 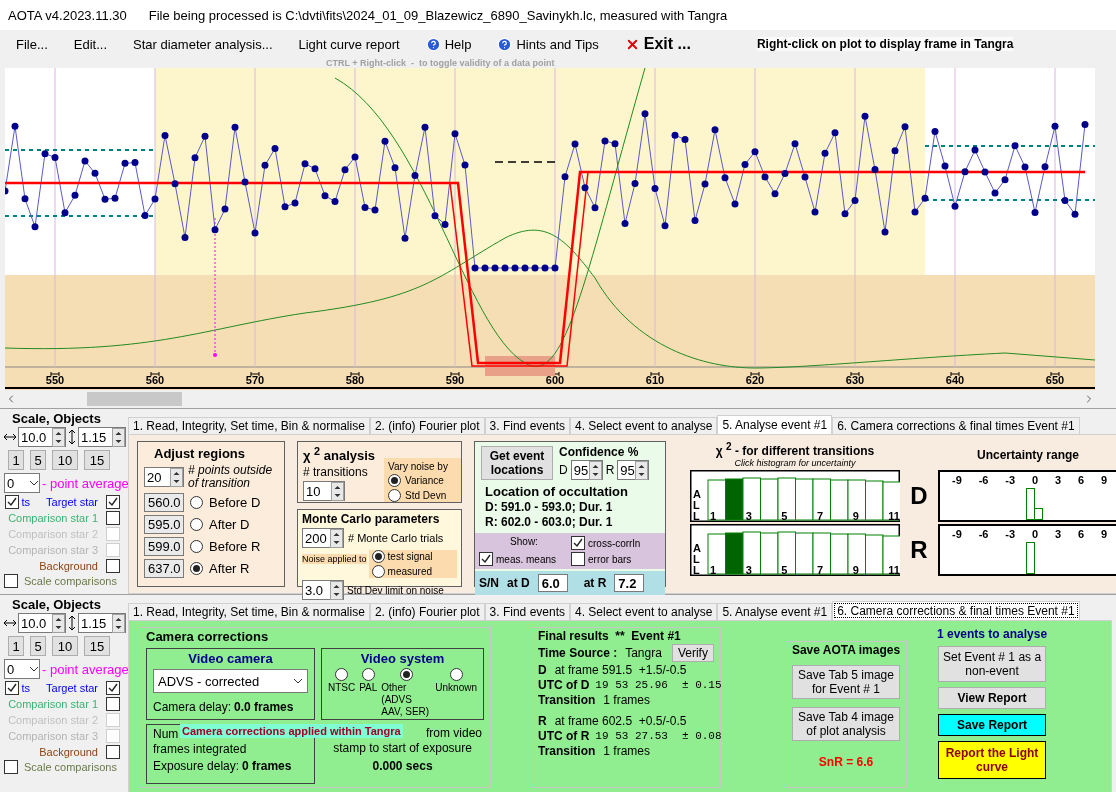 What do you see at coordinates (610, 636) in the screenshot?
I see `group-title: Final results ** Event #1` at bounding box center [610, 636].